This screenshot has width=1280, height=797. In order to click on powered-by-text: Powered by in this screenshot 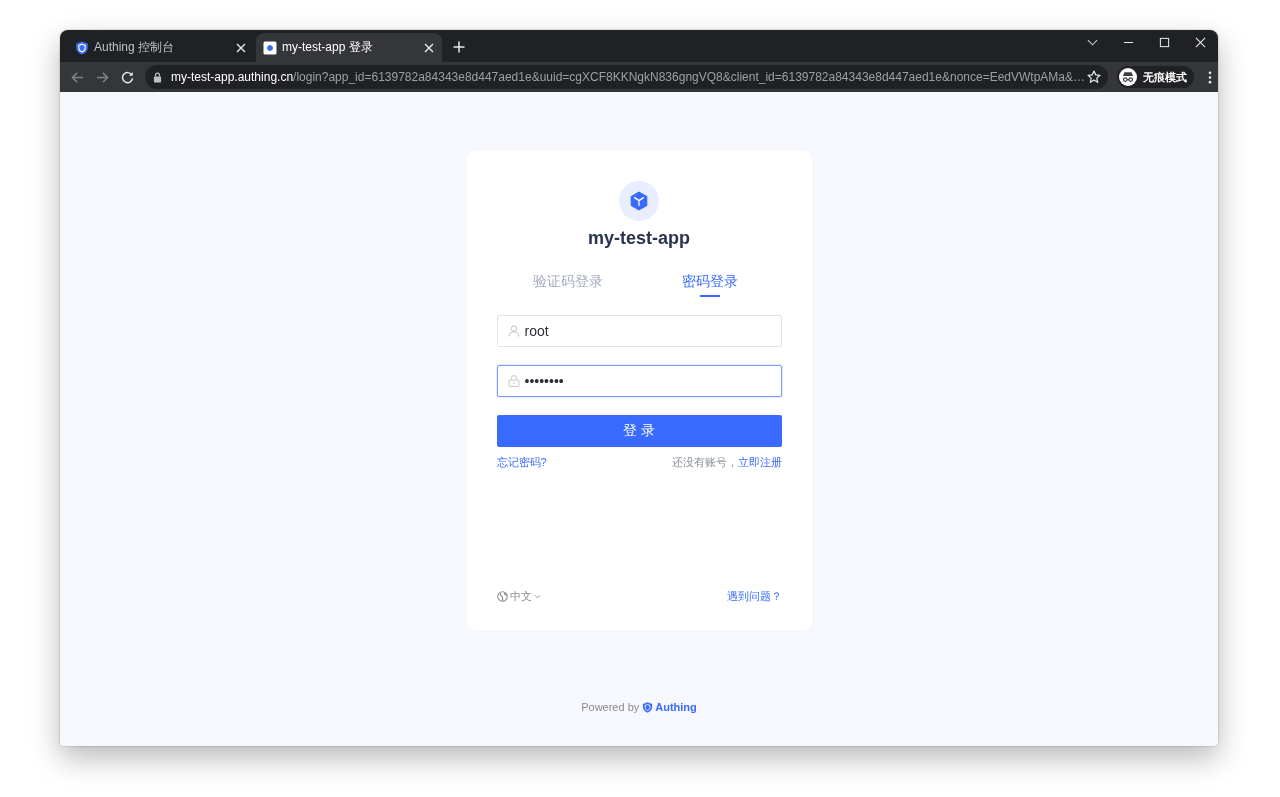, I will do `click(610, 707)`.